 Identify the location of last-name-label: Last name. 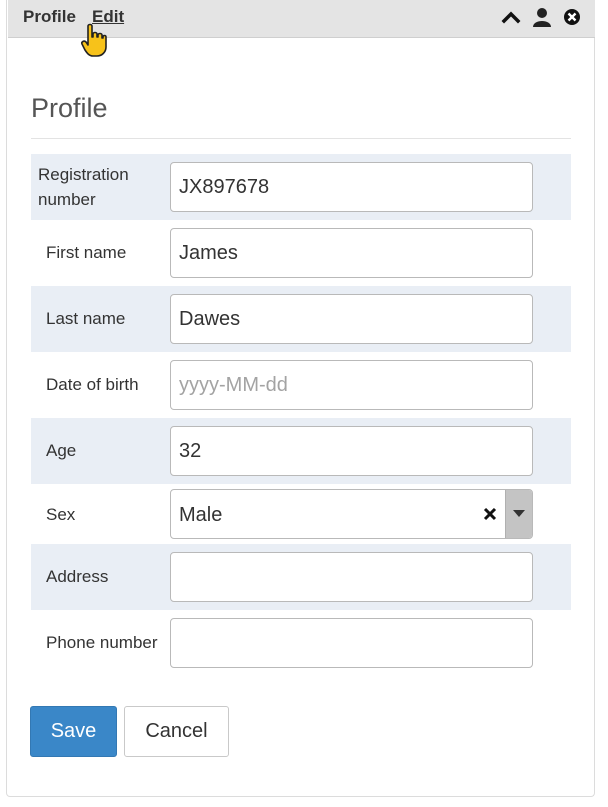
(86, 318).